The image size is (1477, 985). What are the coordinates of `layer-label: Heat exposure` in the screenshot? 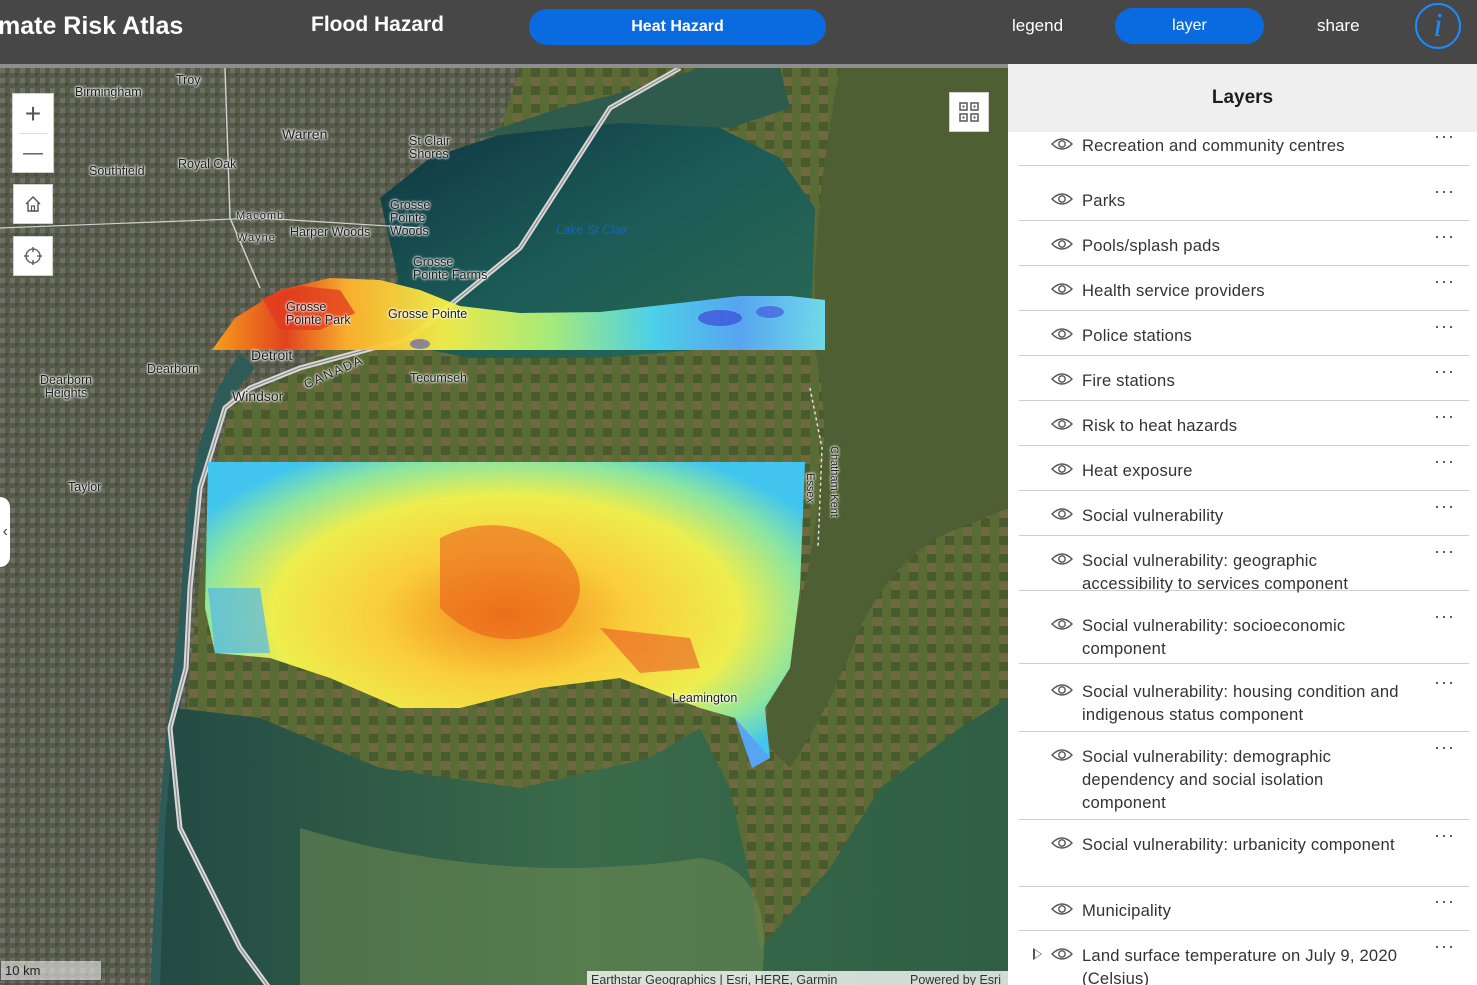 It's located at (1137, 470).